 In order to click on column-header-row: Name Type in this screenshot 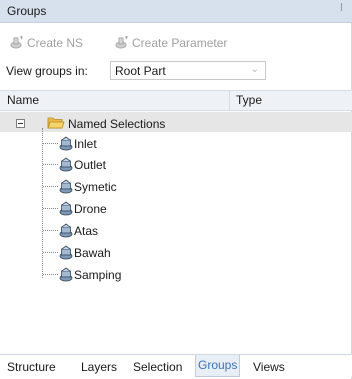, I will do `click(176, 100)`.